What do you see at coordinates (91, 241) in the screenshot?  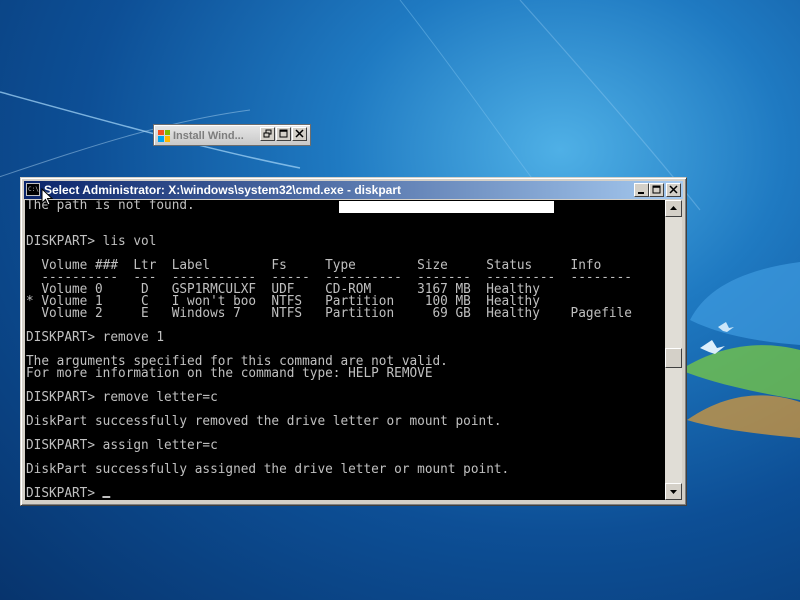 I see `console-line: DISKPART> lis vol` at bounding box center [91, 241].